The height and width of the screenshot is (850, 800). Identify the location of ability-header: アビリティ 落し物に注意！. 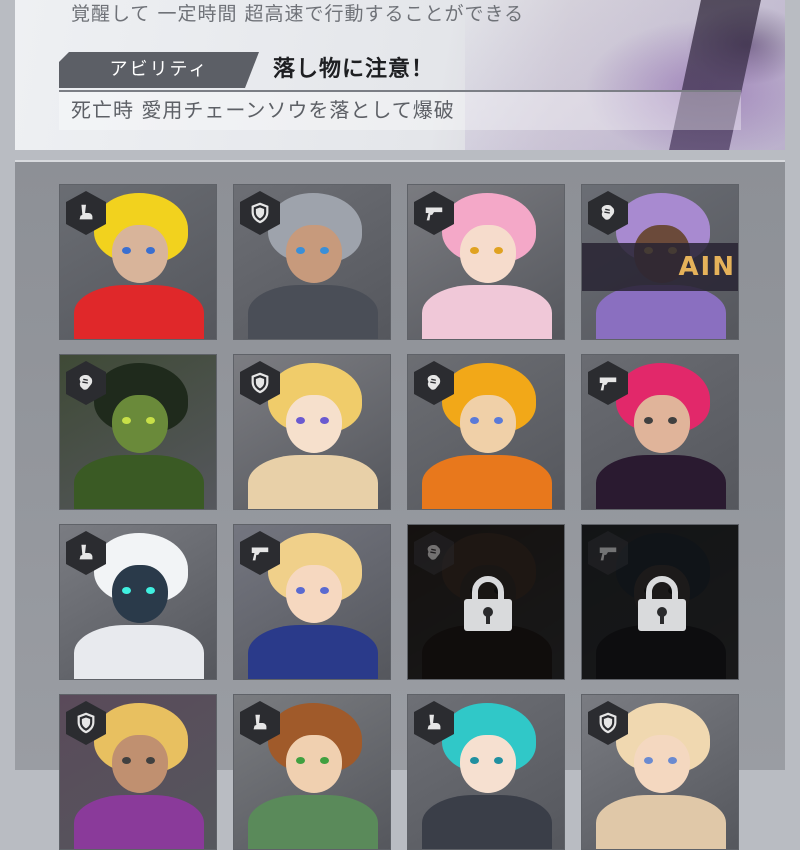
(400, 72).